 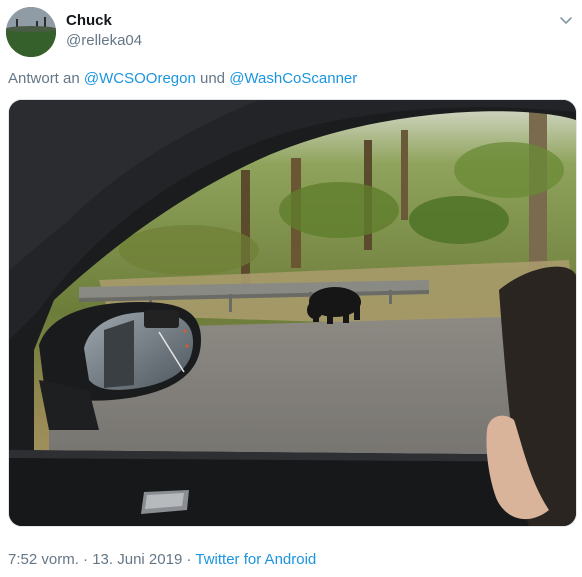 What do you see at coordinates (137, 559) in the screenshot?
I see `tweet-date: 13. Juni 2019` at bounding box center [137, 559].